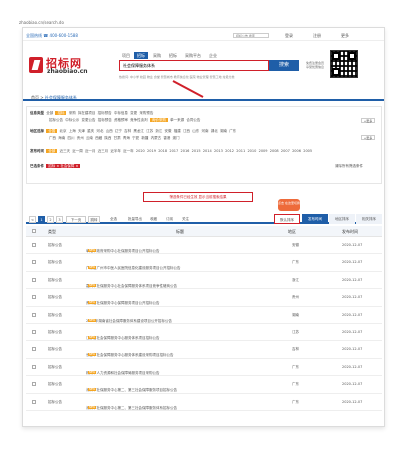 This screenshot has width=400, height=459. What do you see at coordinates (61, 113) in the screenshot?
I see `filter-option-selected: 招标` at bounding box center [61, 113].